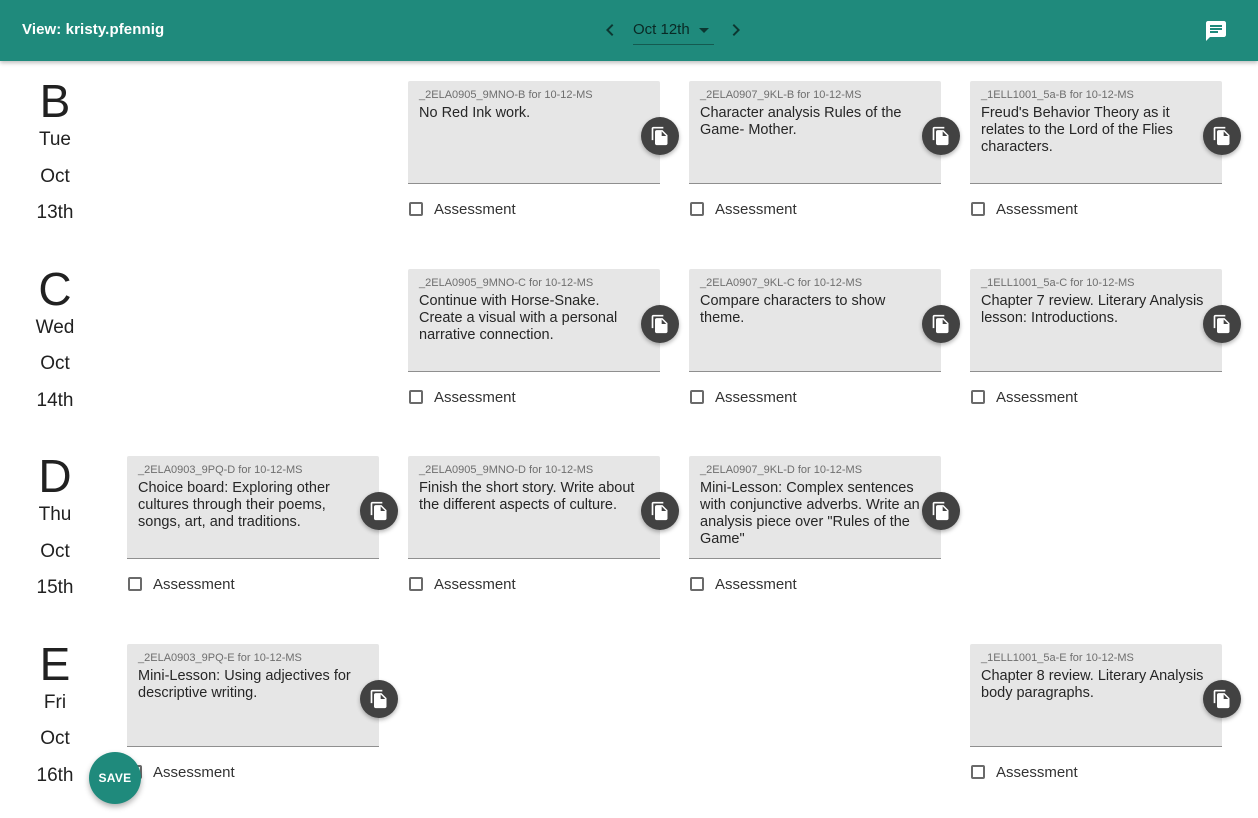 This screenshot has width=1258, height=818. I want to click on card-section-label: _2ELA0905_9MNO-B for 10-12-MS, so click(506, 95).